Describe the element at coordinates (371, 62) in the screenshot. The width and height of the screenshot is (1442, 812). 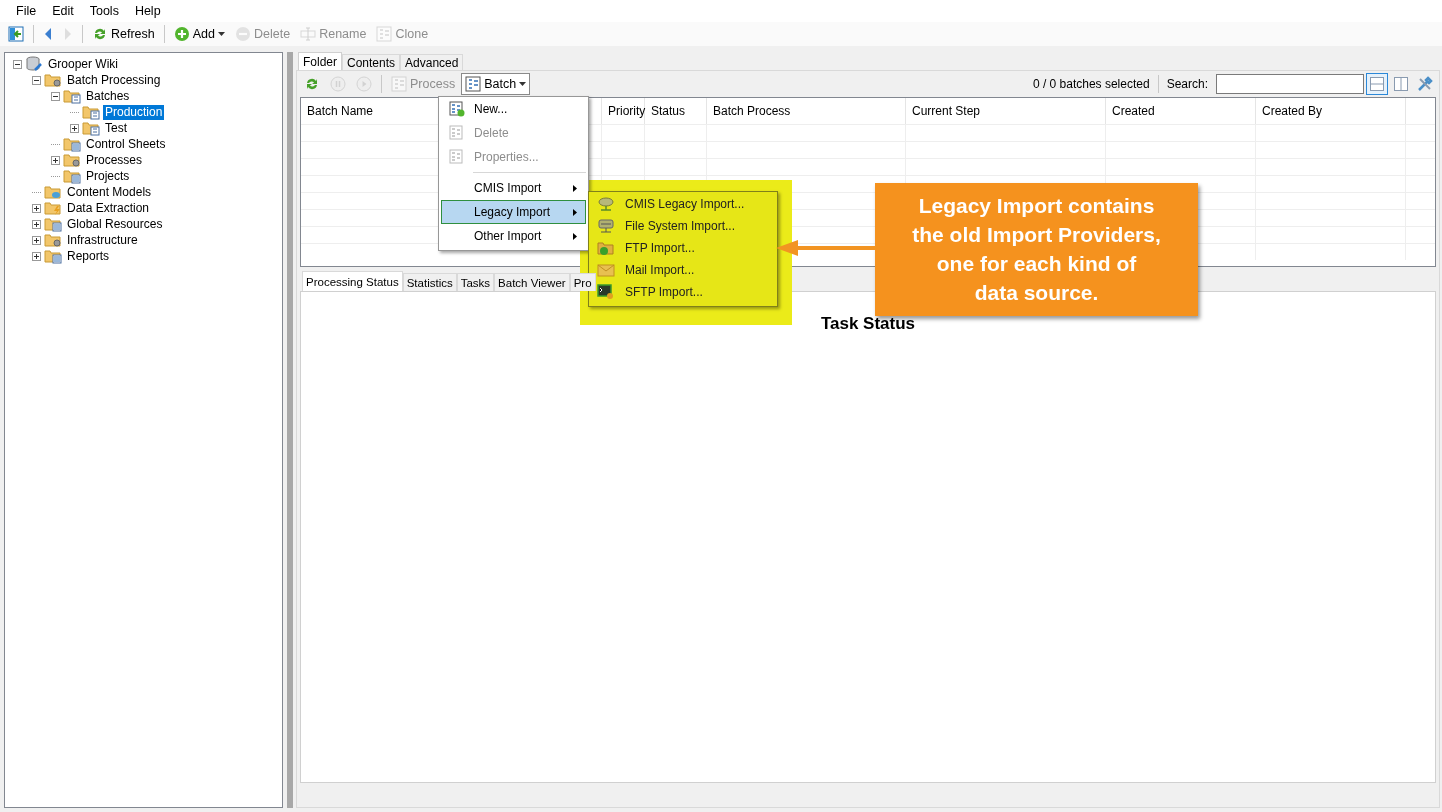
I see `tab: Contents` at that location.